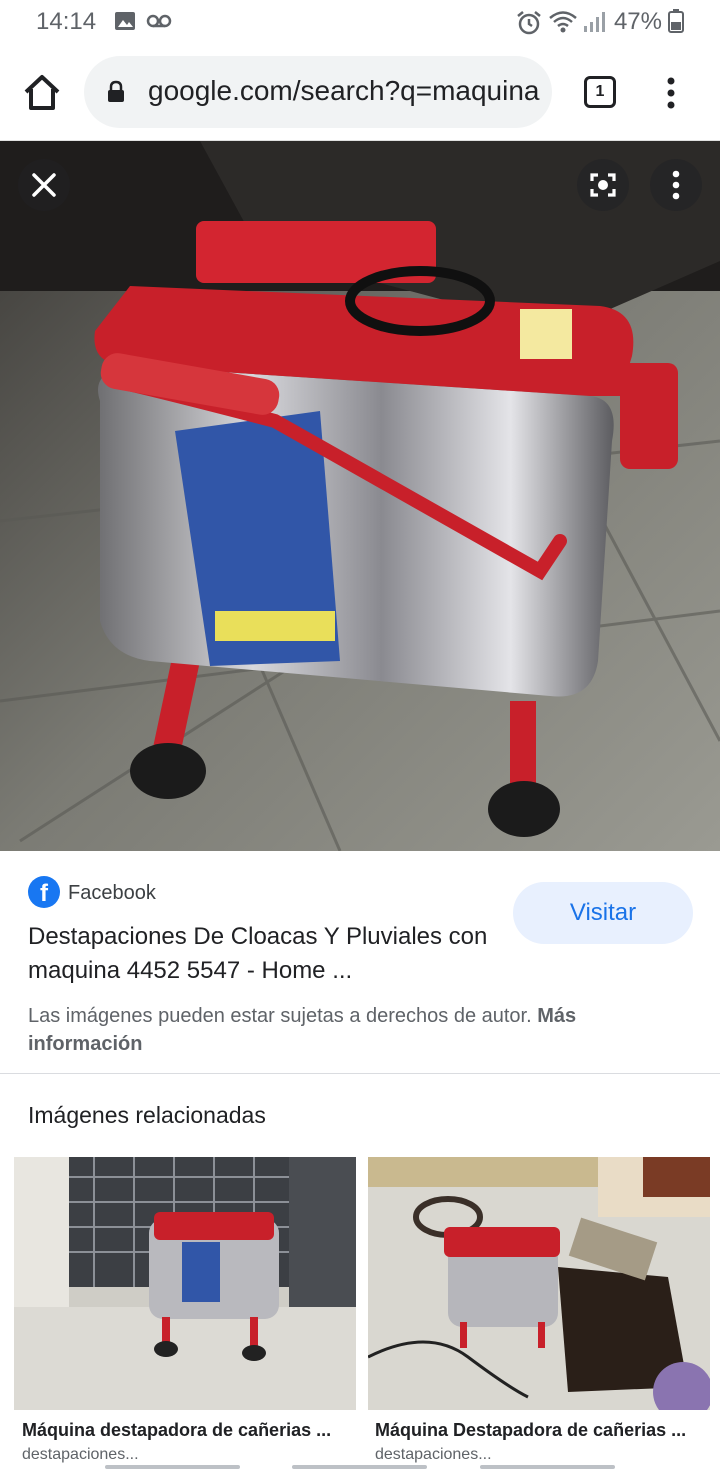 The image size is (720, 1480). I want to click on close-button, so click(44, 185).